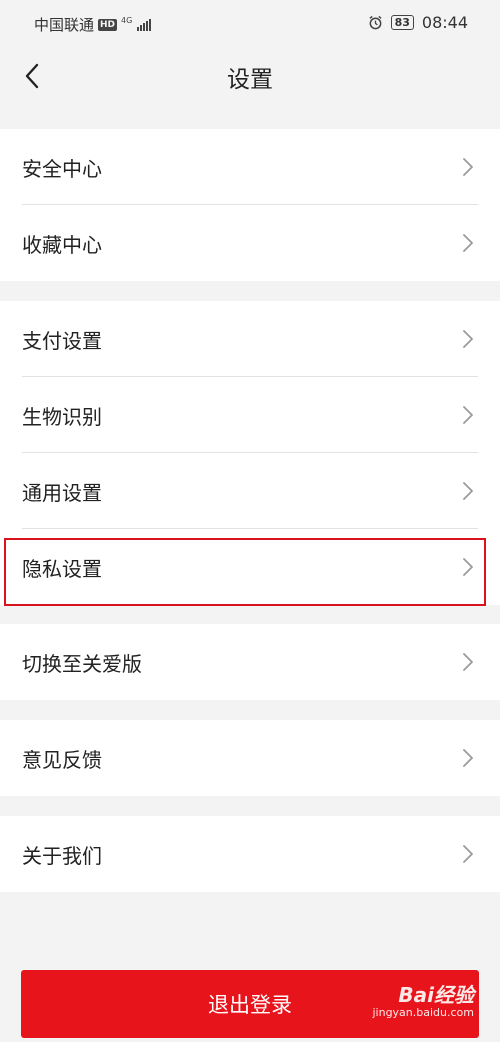 Image resolution: width=500 pixels, height=1042 pixels. I want to click on menu-item-security-center: 安全中心, so click(250, 167).